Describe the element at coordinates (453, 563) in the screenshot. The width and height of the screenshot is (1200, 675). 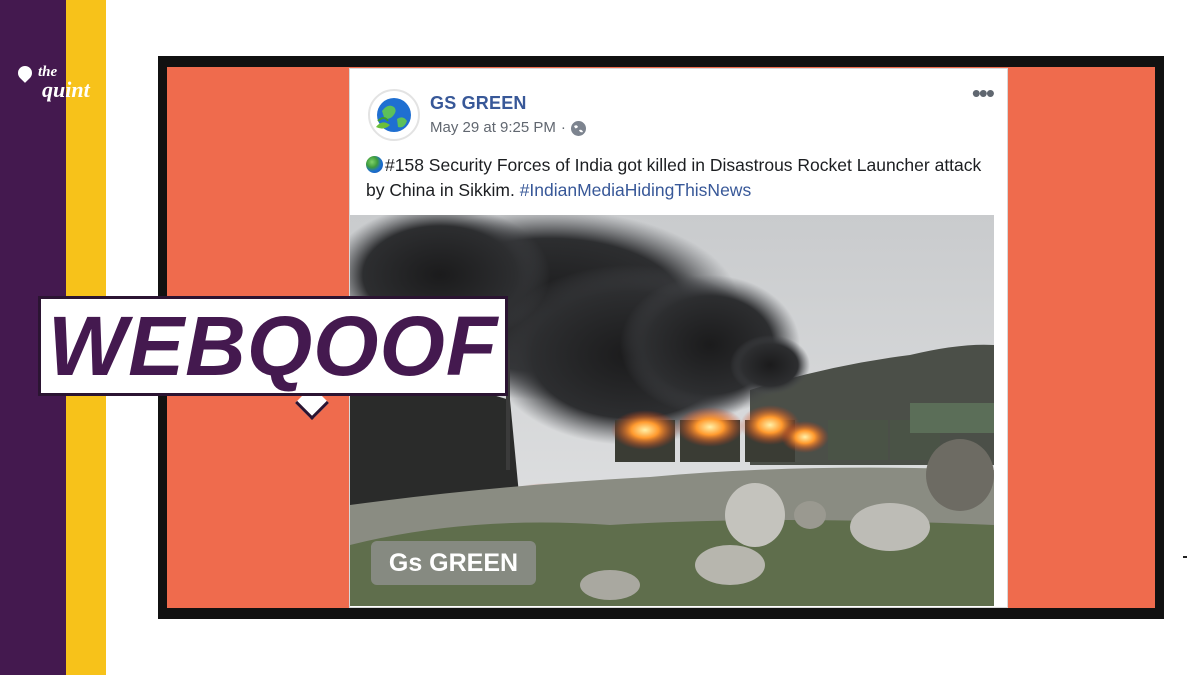
I see `photo-watermark: Gs GREEN` at that location.